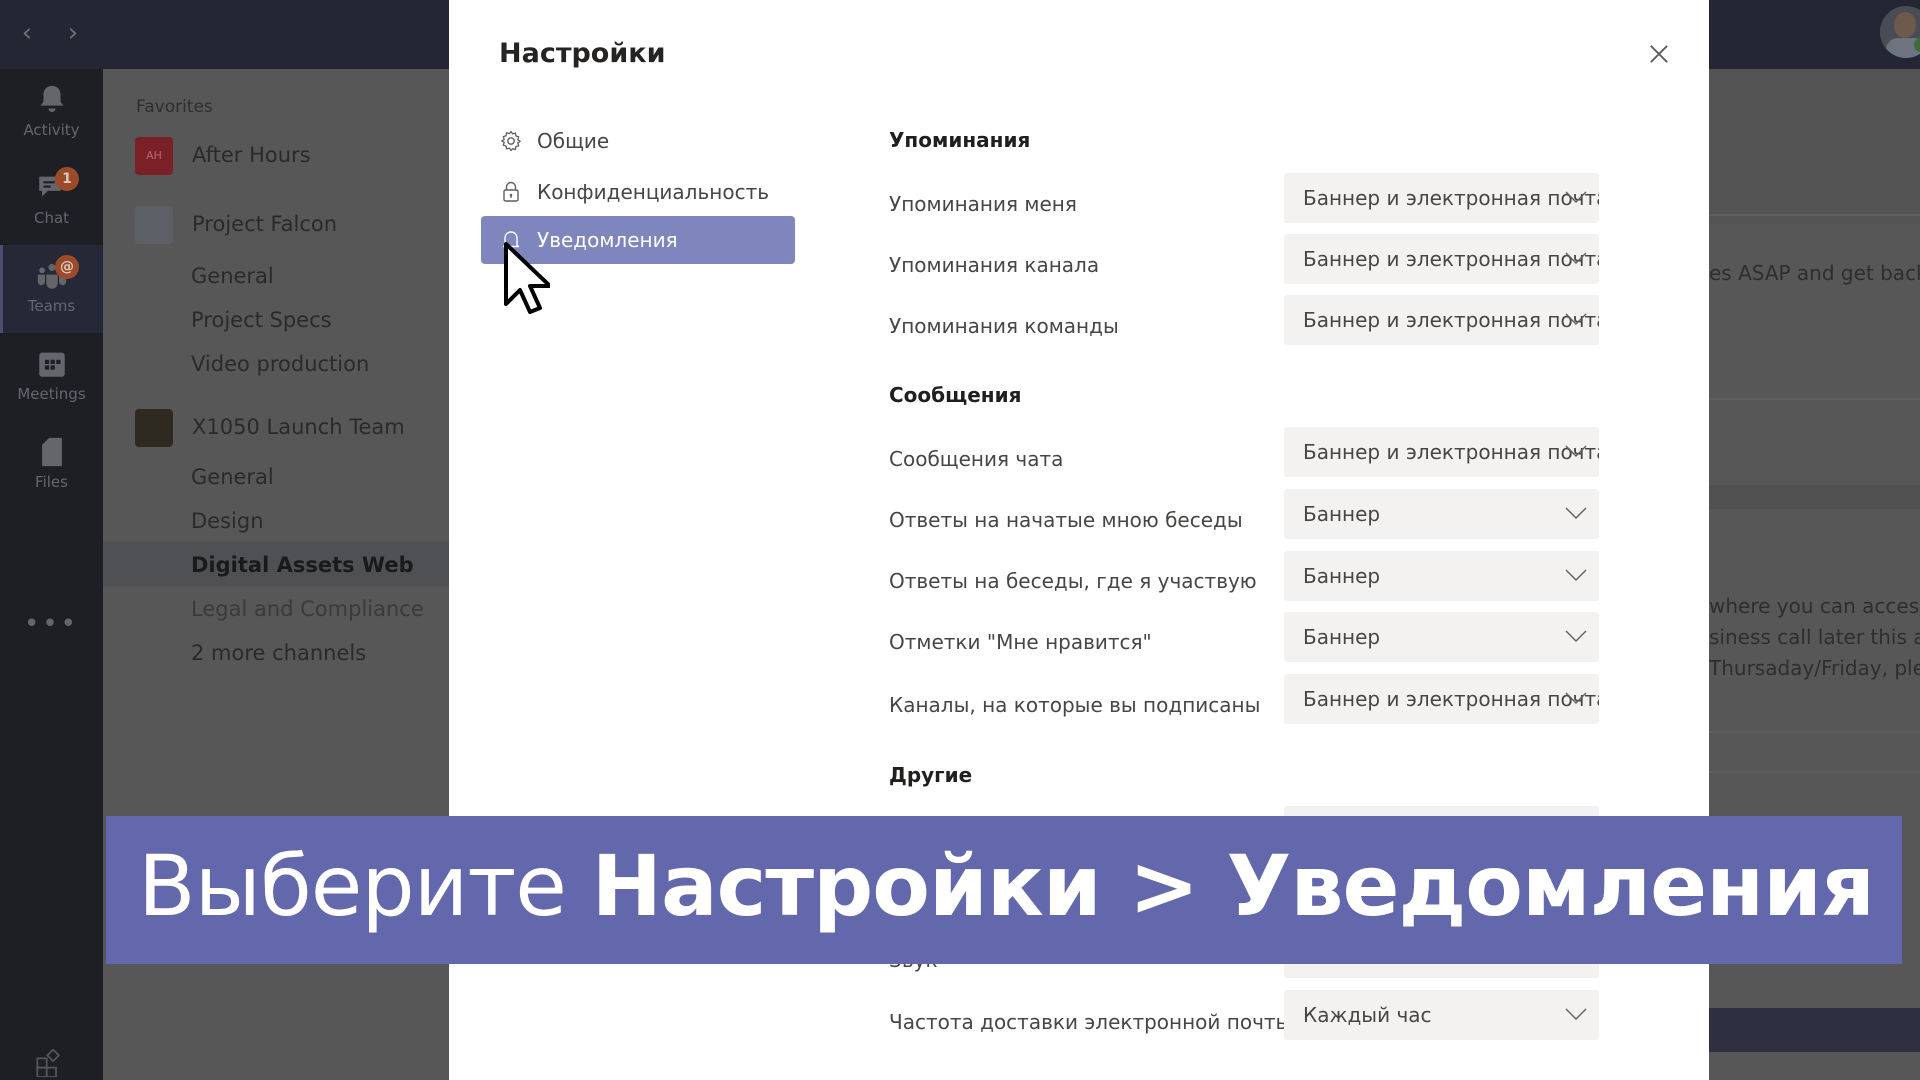 The width and height of the screenshot is (1920, 1080). What do you see at coordinates (1090, 1022) in the screenshot?
I see `setting-label: Частота доставки электронной почты` at bounding box center [1090, 1022].